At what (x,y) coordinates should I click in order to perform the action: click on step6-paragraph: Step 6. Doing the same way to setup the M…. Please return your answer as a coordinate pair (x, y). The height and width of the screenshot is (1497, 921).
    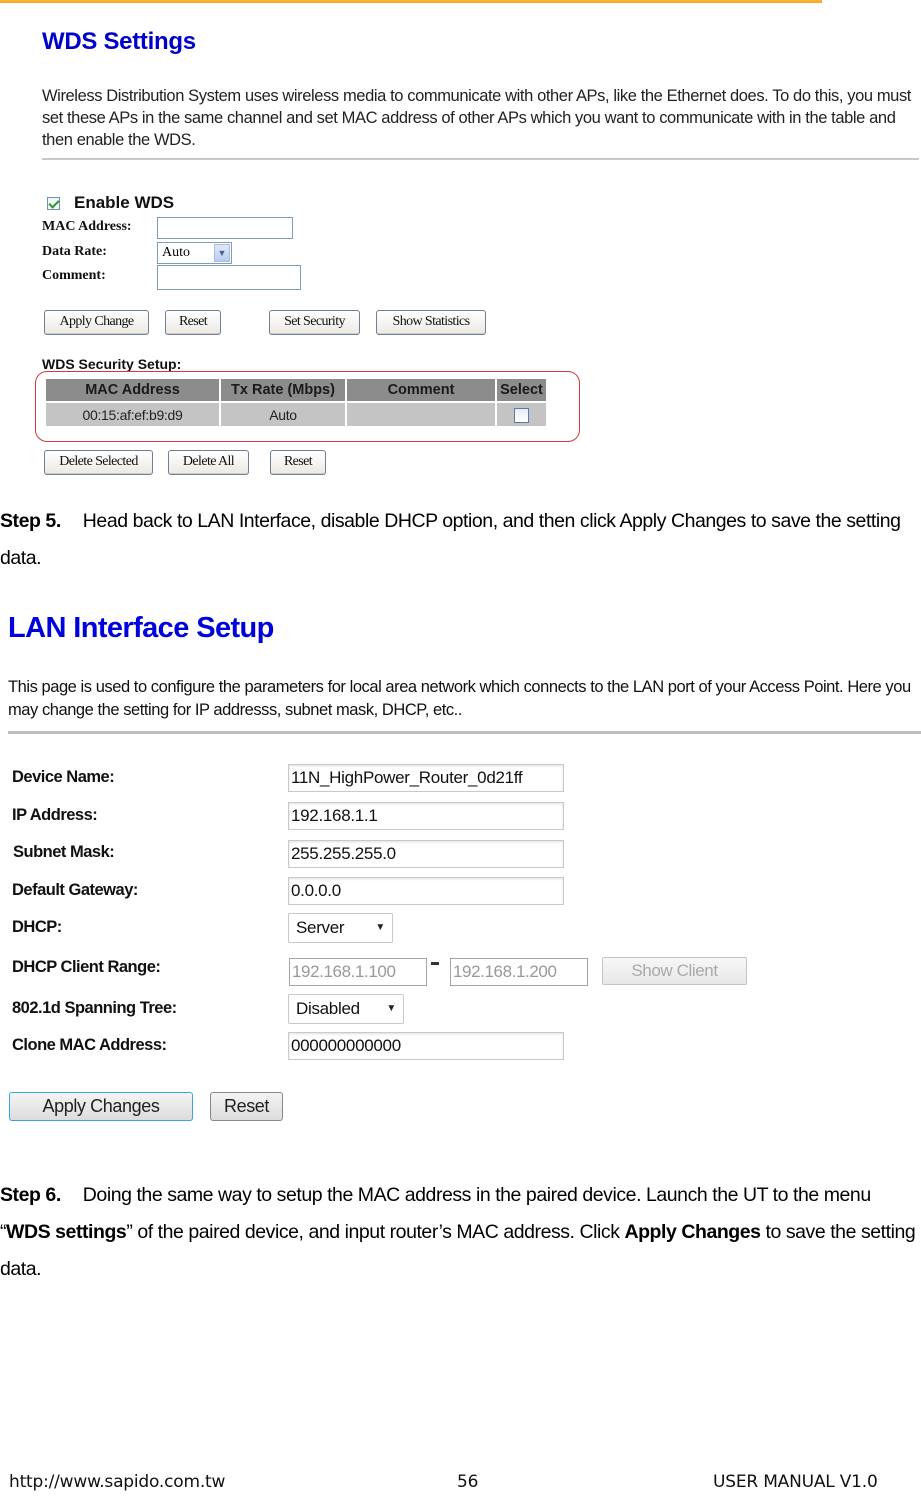
    Looking at the image, I should click on (460, 1232).